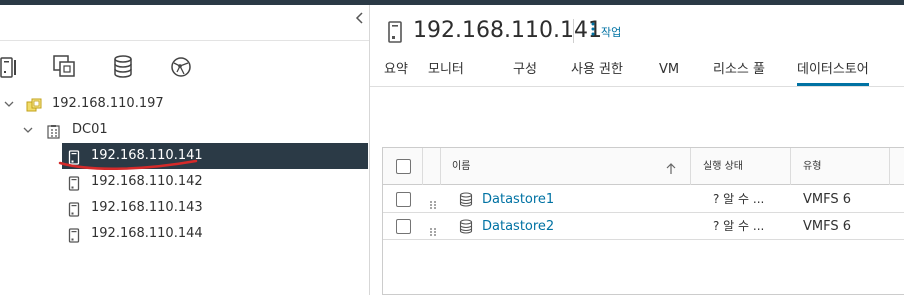  I want to click on tab-summary: 요약, so click(396, 72).